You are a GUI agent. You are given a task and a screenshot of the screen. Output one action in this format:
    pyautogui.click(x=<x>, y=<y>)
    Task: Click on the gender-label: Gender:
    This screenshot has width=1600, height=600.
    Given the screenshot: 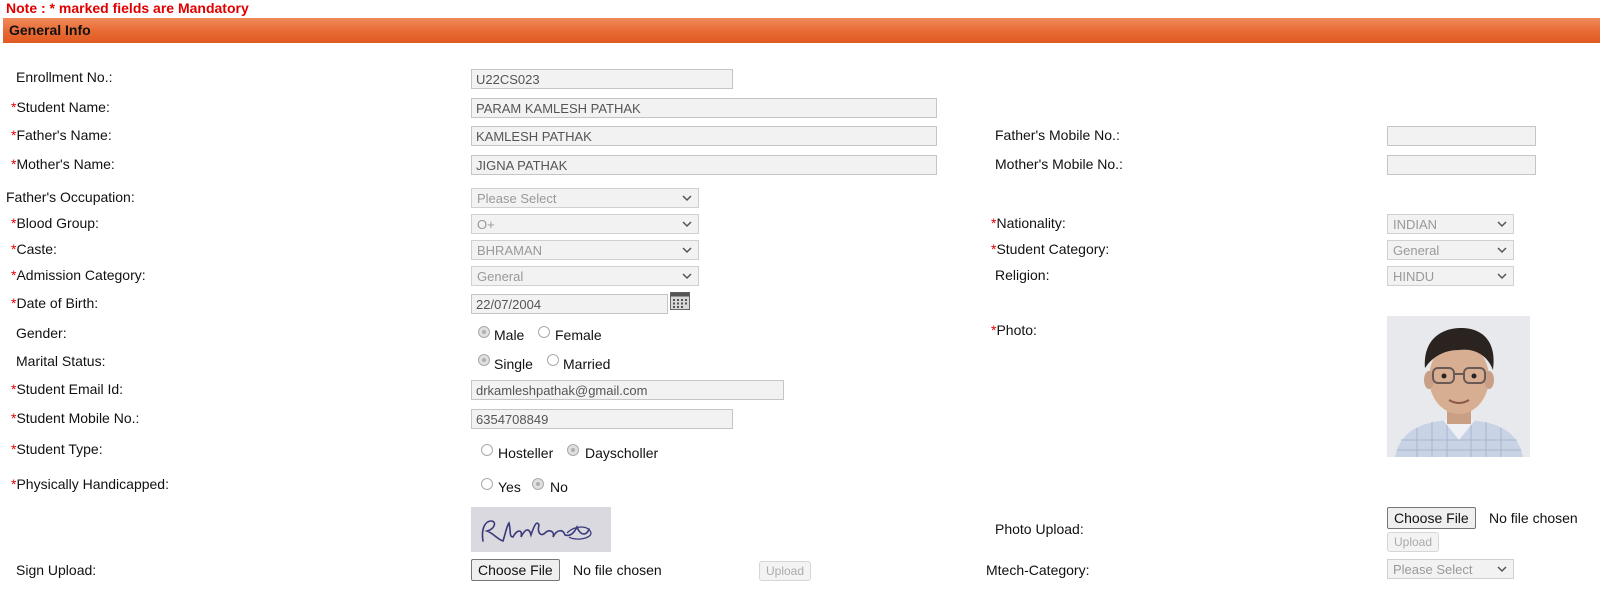 What is the action you would take?
    pyautogui.click(x=41, y=333)
    